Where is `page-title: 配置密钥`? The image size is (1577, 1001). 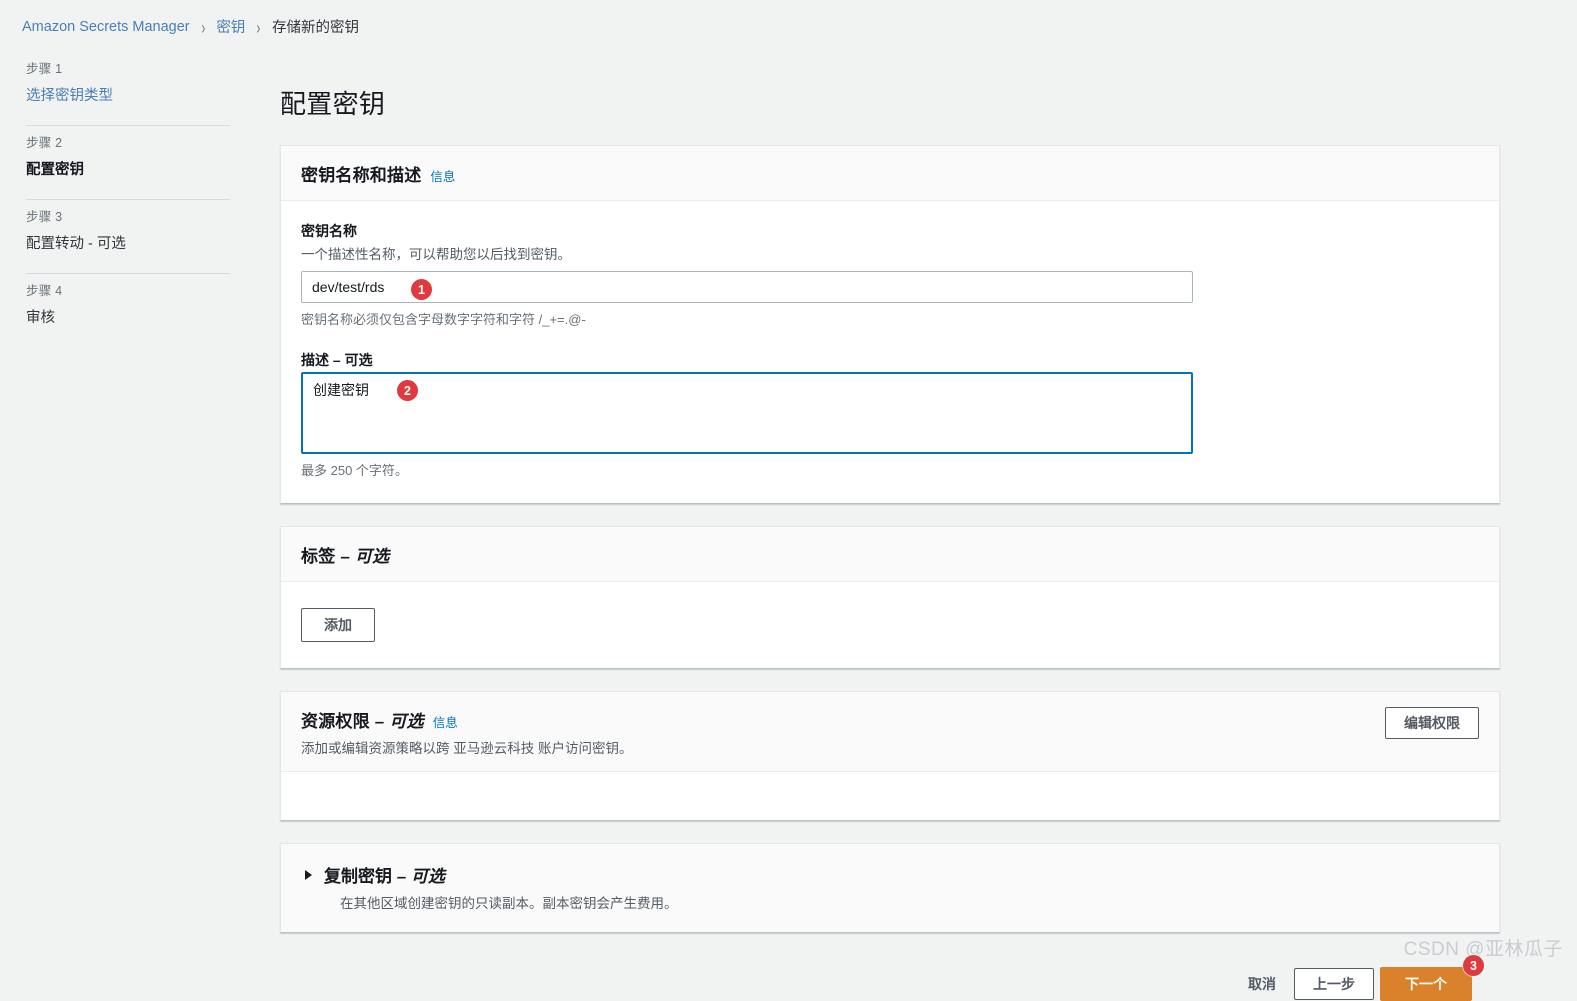 page-title: 配置密钥 is located at coordinates (333, 104).